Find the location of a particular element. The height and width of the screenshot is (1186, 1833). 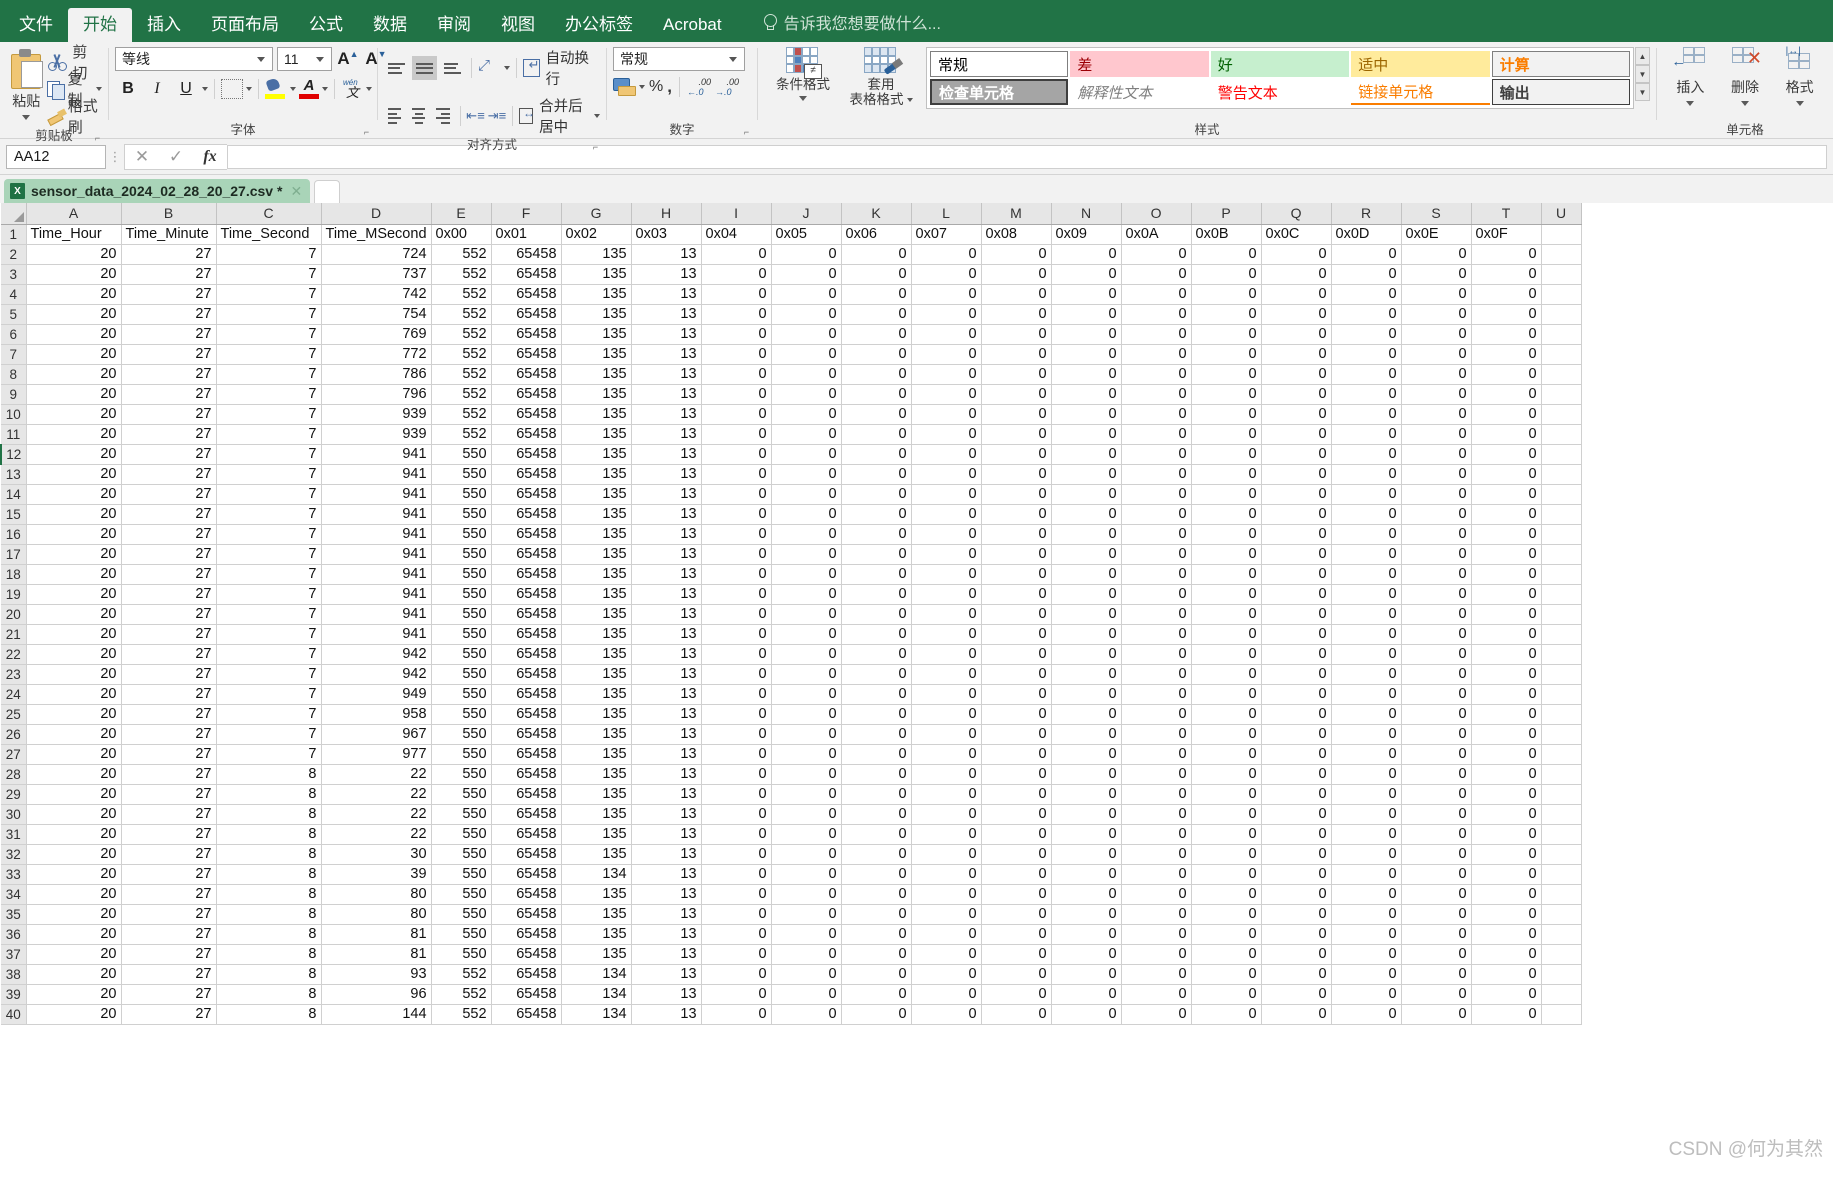

cell-P31: 0 is located at coordinates (1226, 834).